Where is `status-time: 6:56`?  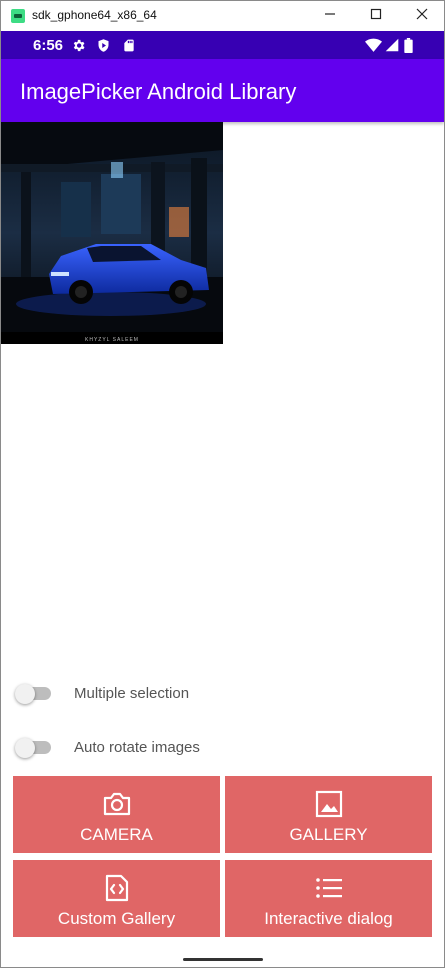 status-time: 6:56 is located at coordinates (48, 45).